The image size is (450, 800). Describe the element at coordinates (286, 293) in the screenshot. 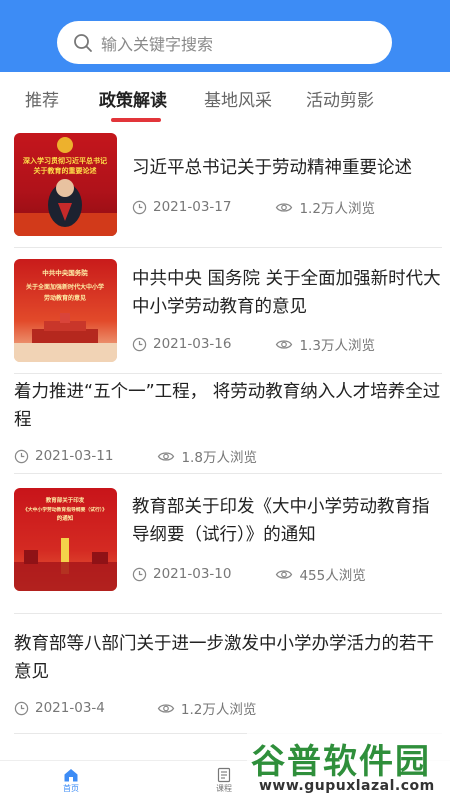

I see `article-title: 中共中央 国务院 关于全面加强新时代大中小学劳动教育的意见` at that location.